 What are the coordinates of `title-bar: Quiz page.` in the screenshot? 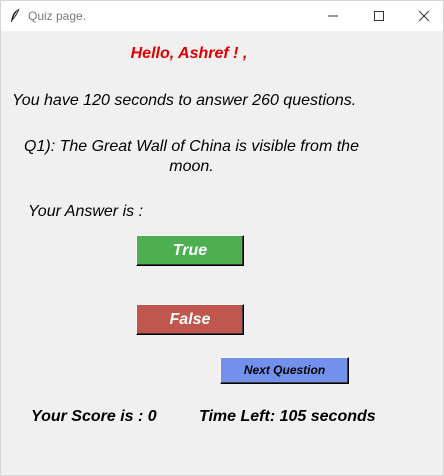 It's located at (222, 16).